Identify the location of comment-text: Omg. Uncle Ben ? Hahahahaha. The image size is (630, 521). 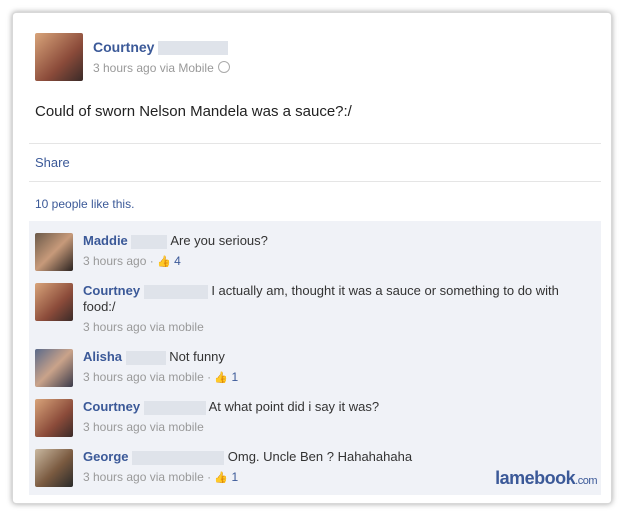
(320, 456).